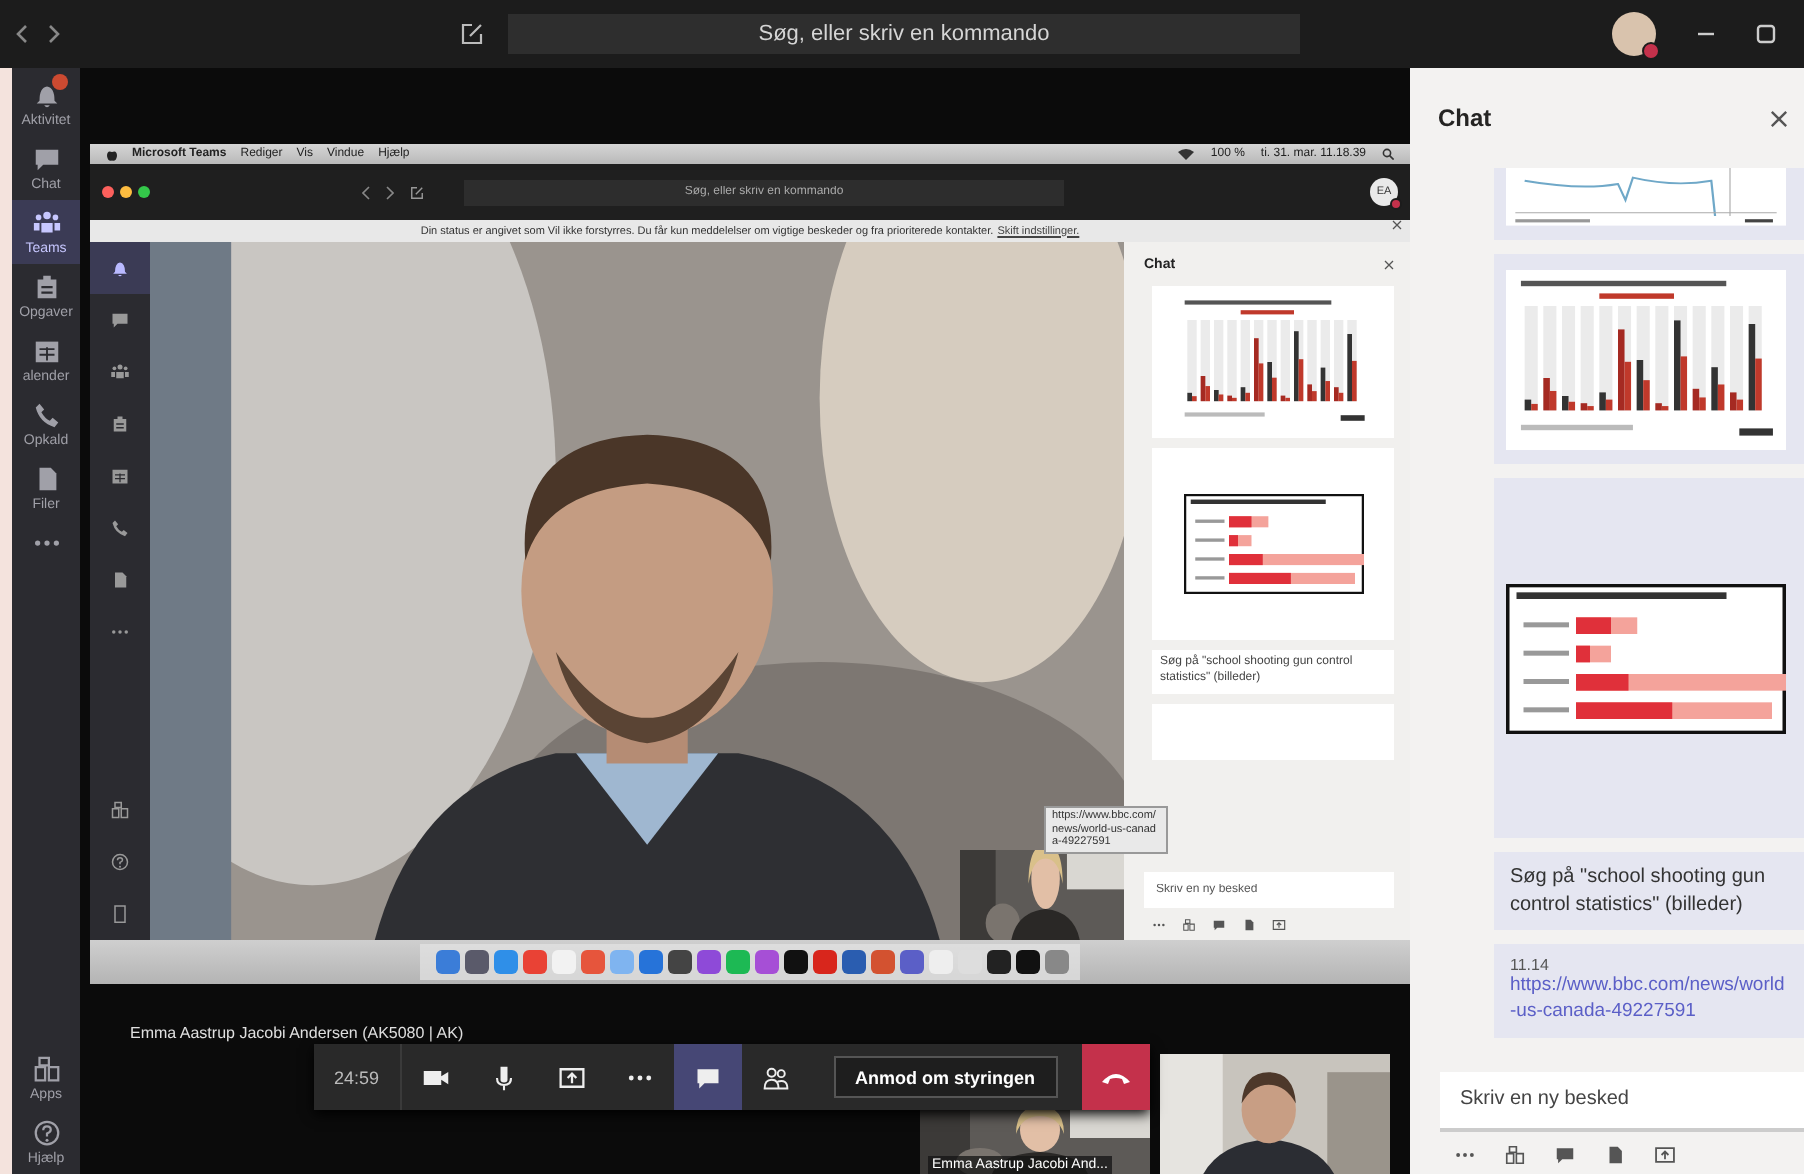  Describe the element at coordinates (1529, 965) in the screenshot. I see `message-time: 11.14` at that location.